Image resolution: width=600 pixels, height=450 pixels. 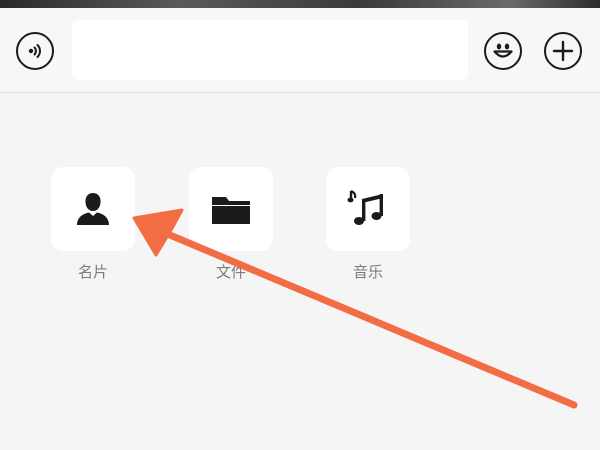 What do you see at coordinates (230, 272) in the screenshot?
I see `tool-label: 文件` at bounding box center [230, 272].